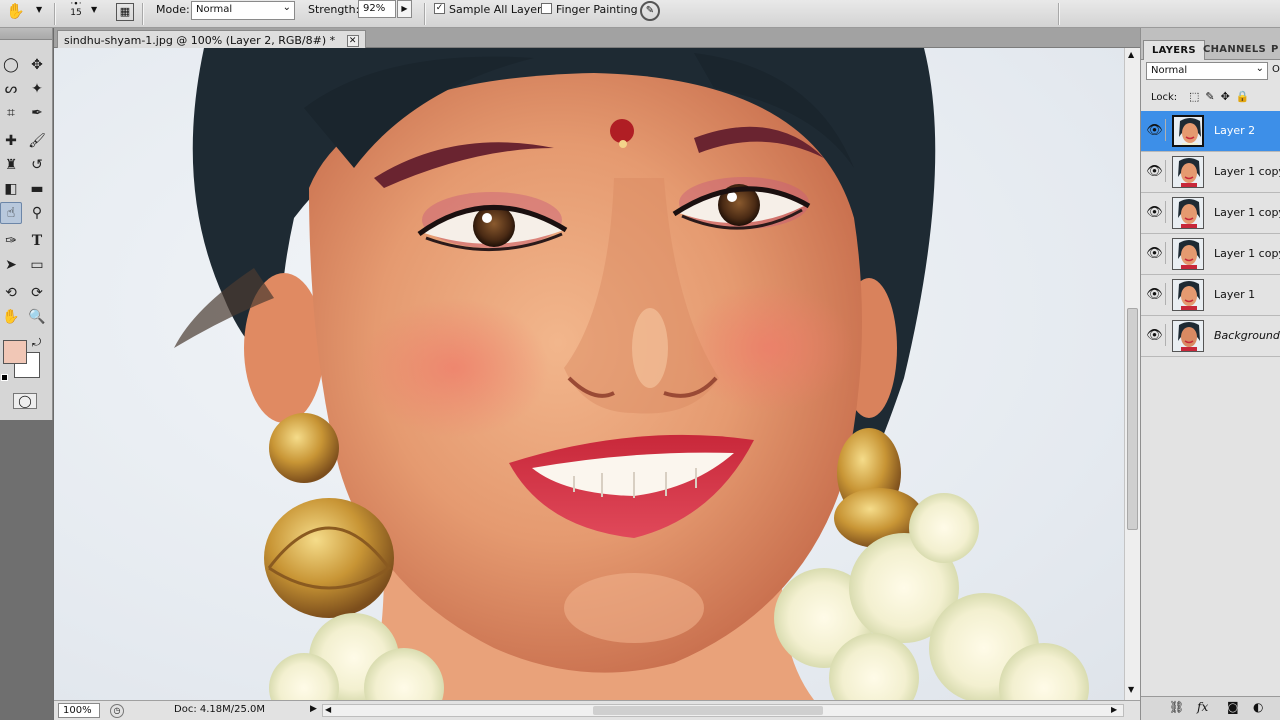 Image resolution: width=1280 pixels, height=720 pixels. Describe the element at coordinates (1228, 96) in the screenshot. I see `lock-position-icon: ✥` at that location.